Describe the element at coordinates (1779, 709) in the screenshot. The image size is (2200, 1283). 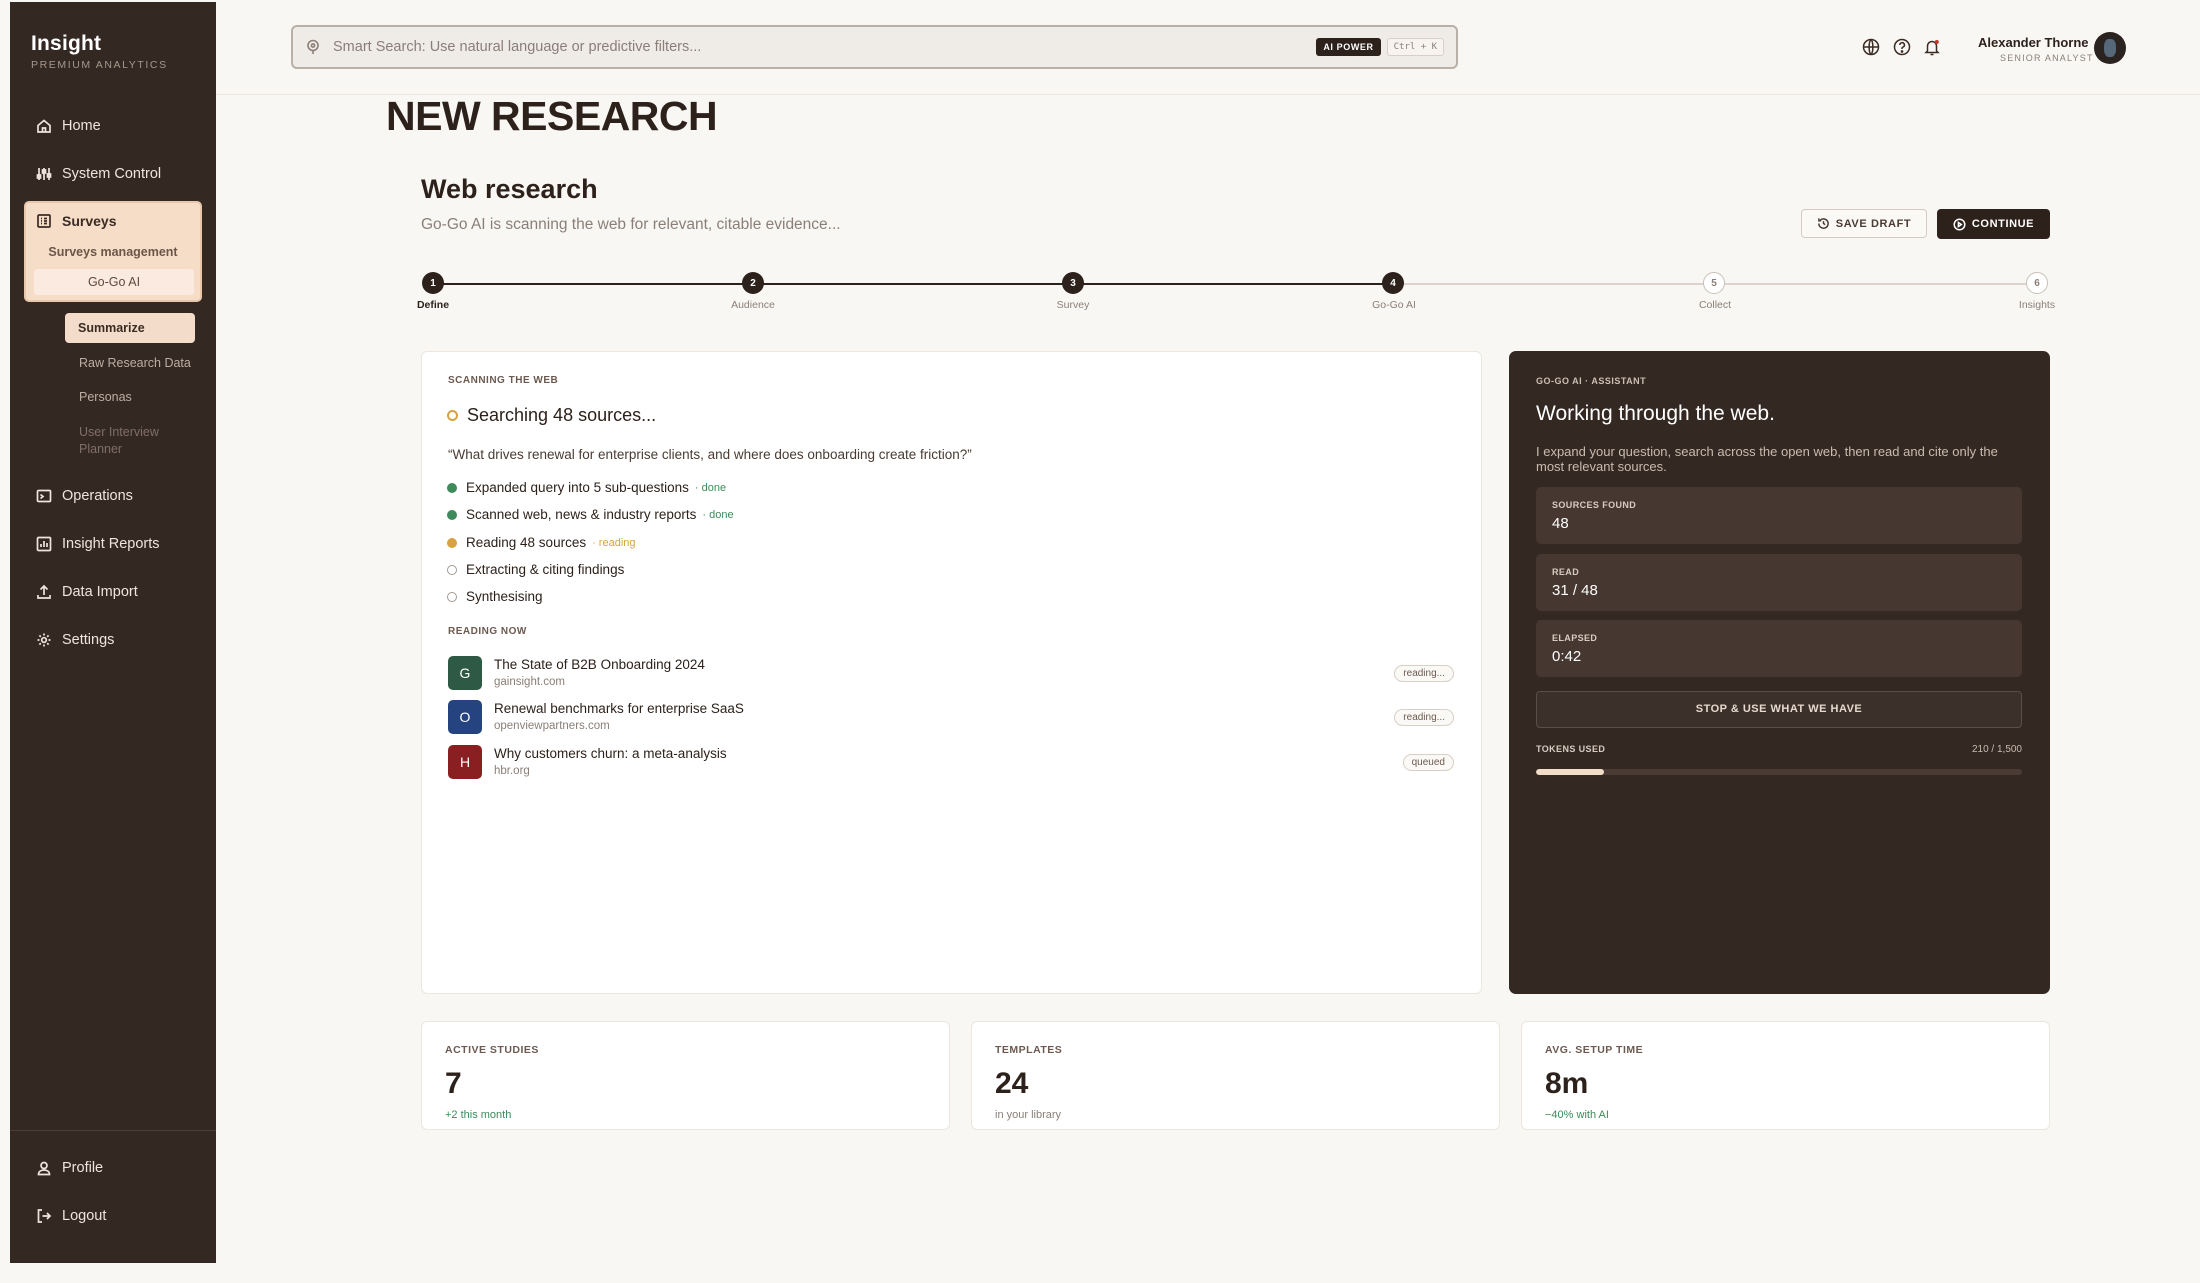
I see `stop-and-use-button: STOP & USE WHAT WE HAVE` at that location.